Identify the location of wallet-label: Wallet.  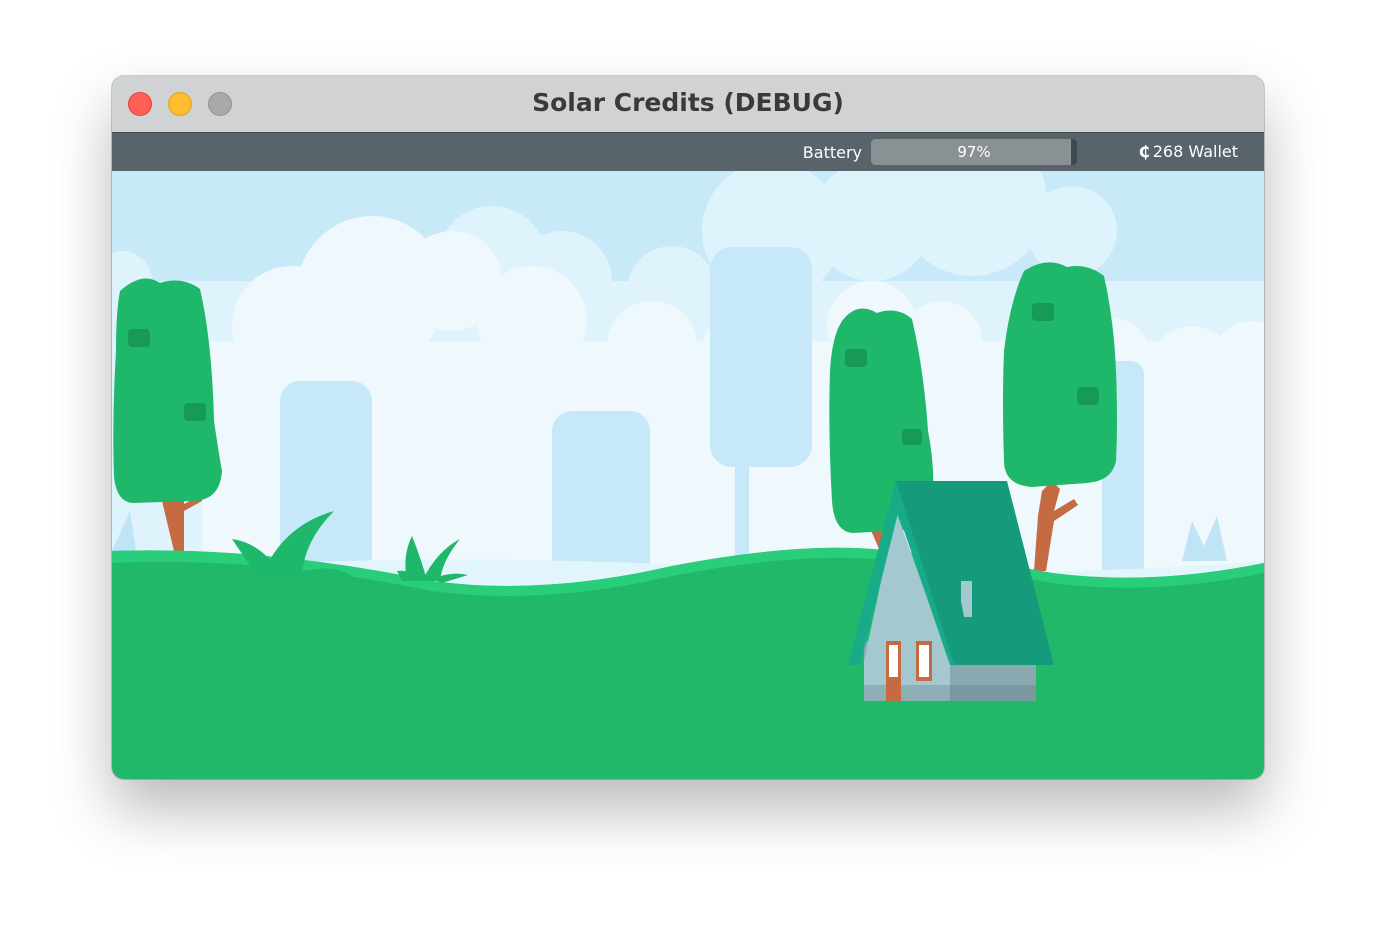
(1213, 151).